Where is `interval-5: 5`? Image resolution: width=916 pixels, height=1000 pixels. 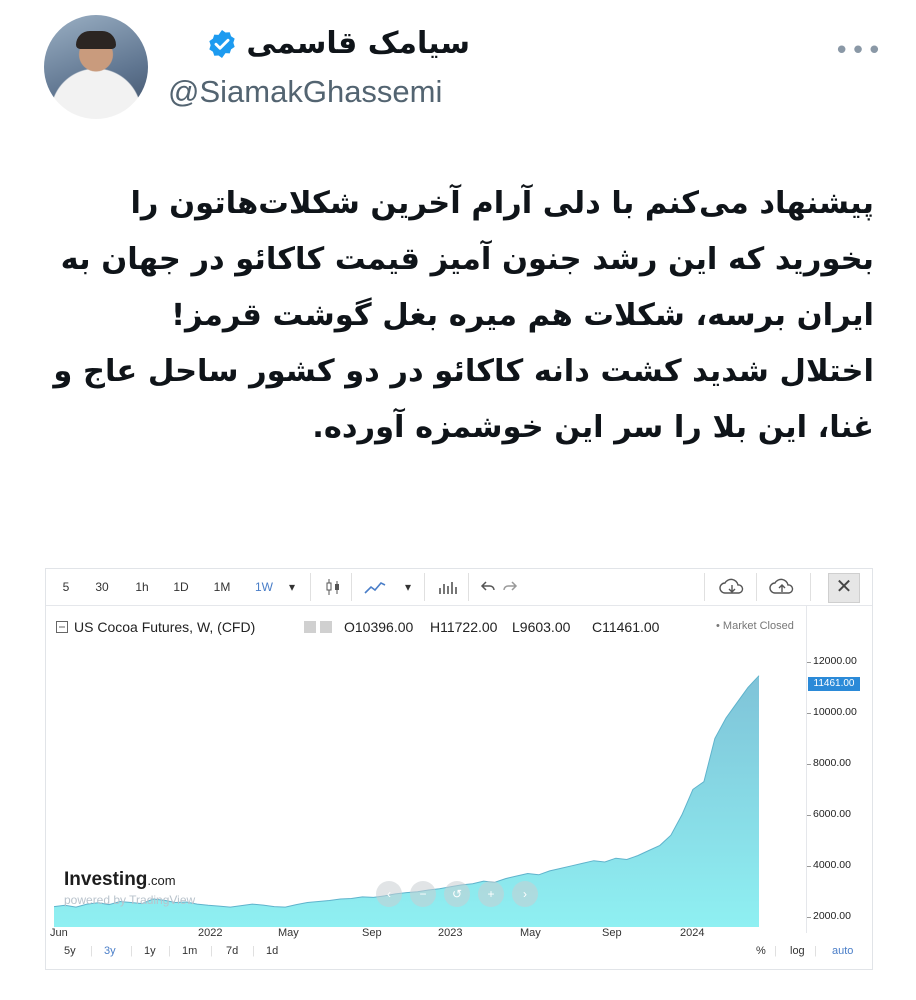
interval-5: 5 is located at coordinates (66, 587).